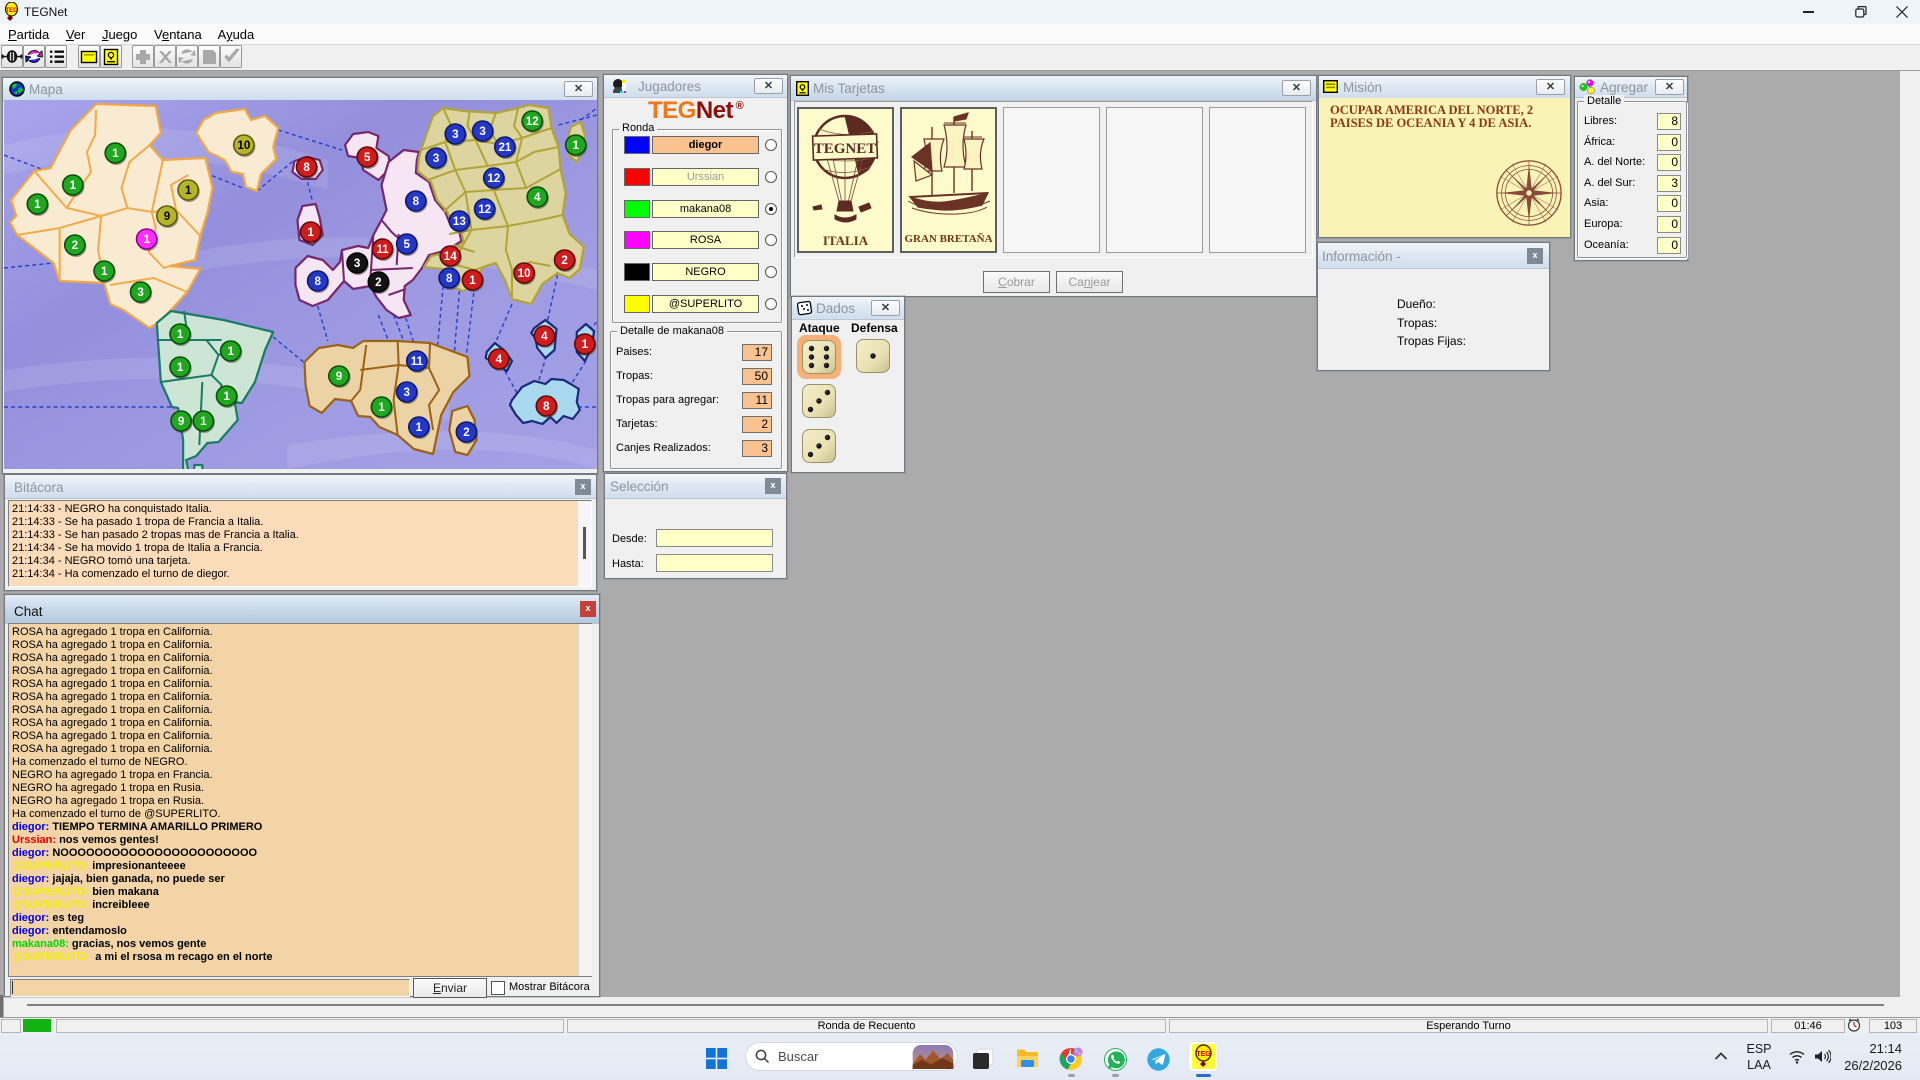  What do you see at coordinates (505, 148) in the screenshot?
I see `svg-text: 21` at bounding box center [505, 148].